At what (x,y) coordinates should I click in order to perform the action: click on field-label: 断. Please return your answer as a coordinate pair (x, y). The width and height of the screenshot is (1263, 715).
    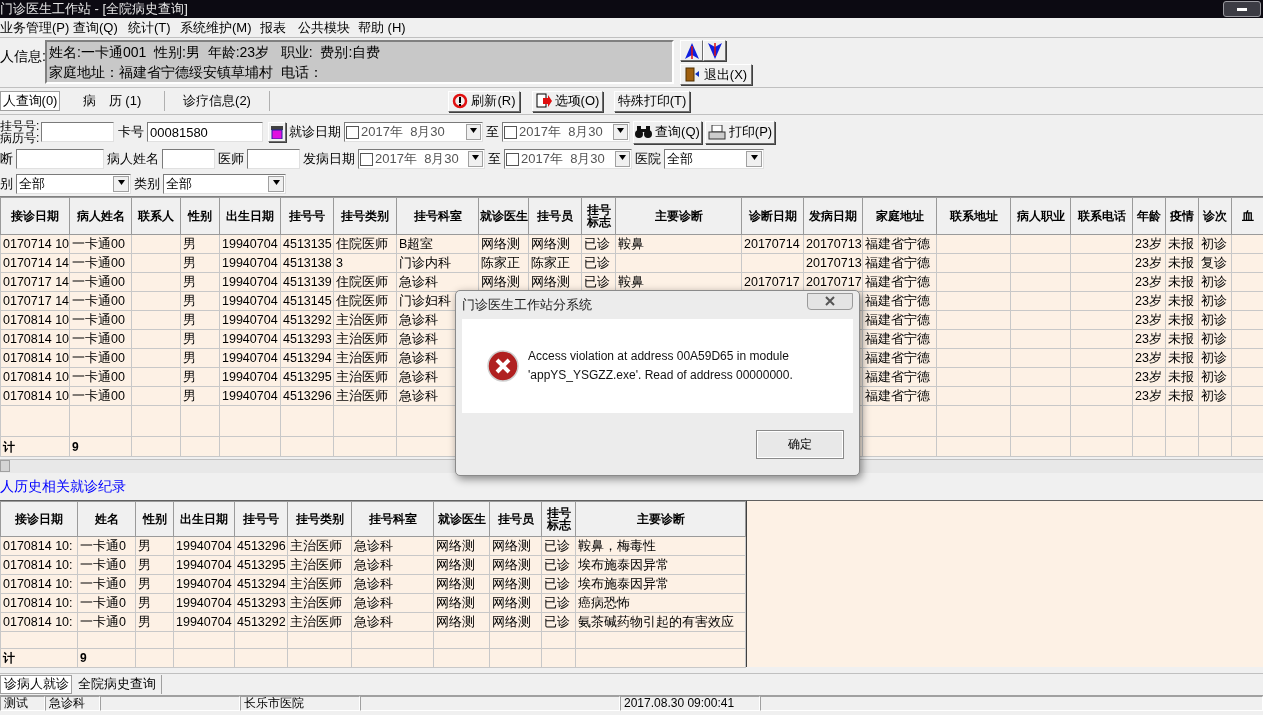
    Looking at the image, I should click on (6, 159).